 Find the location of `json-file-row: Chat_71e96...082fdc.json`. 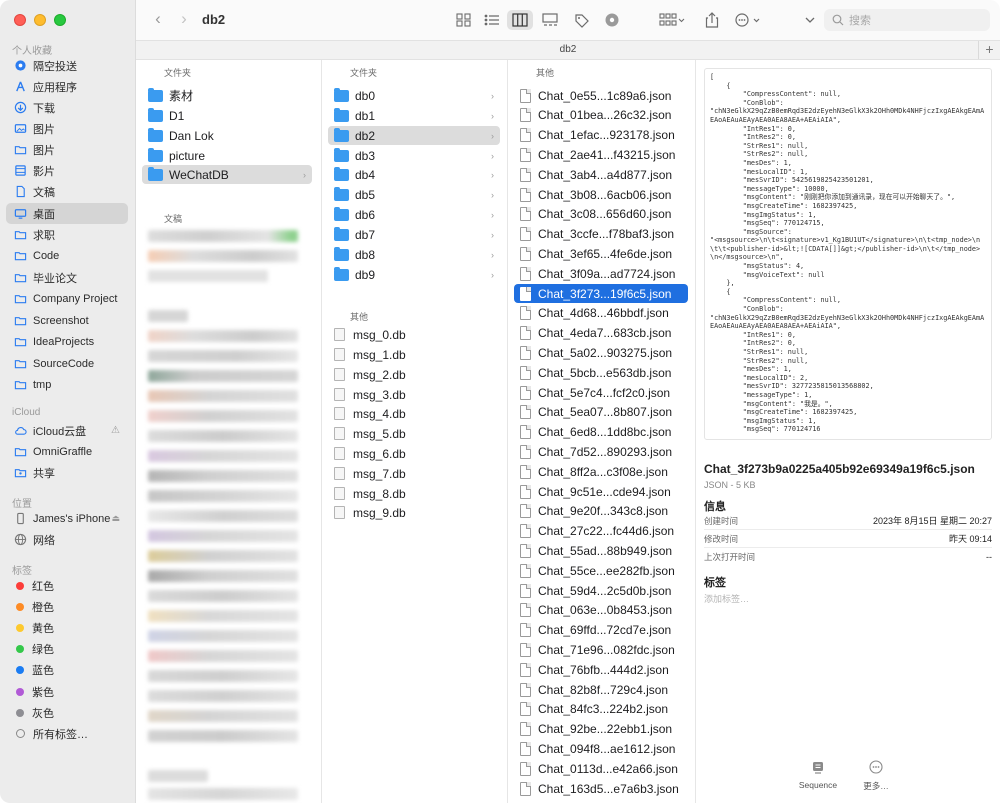

json-file-row: Chat_71e96...082fdc.json is located at coordinates (601, 649).